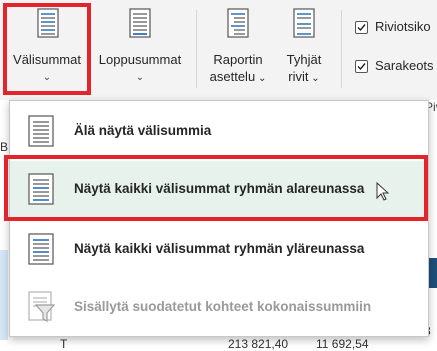 This screenshot has width=437, height=351. I want to click on blank-rows-button: Tyhjät rivit ⌄, so click(304, 48).